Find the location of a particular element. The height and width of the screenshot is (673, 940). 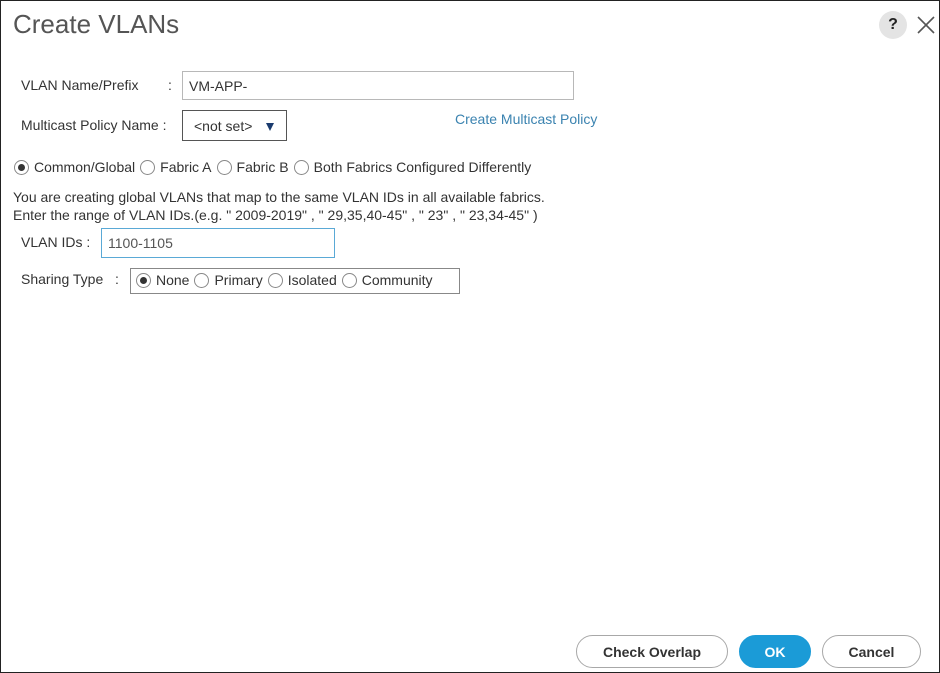

multicast-policy-select: <not set> is located at coordinates (234, 125).